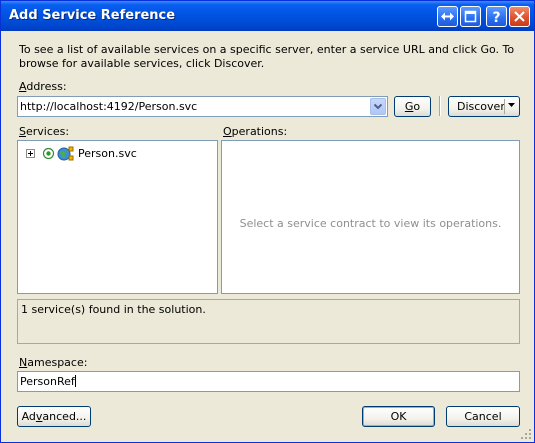 Image resolution: width=535 pixels, height=443 pixels. I want to click on restore-arrows-button, so click(447, 16).